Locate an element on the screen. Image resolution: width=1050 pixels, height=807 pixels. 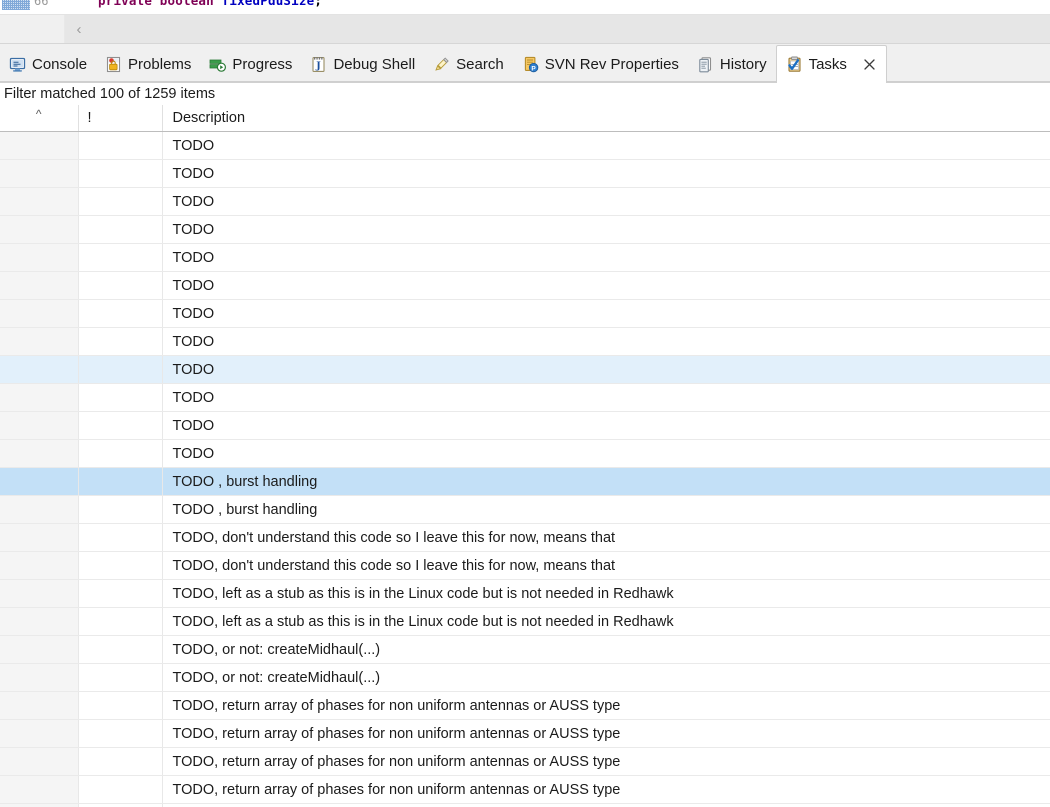
column-header-icon: ^ is located at coordinates (39, 118).